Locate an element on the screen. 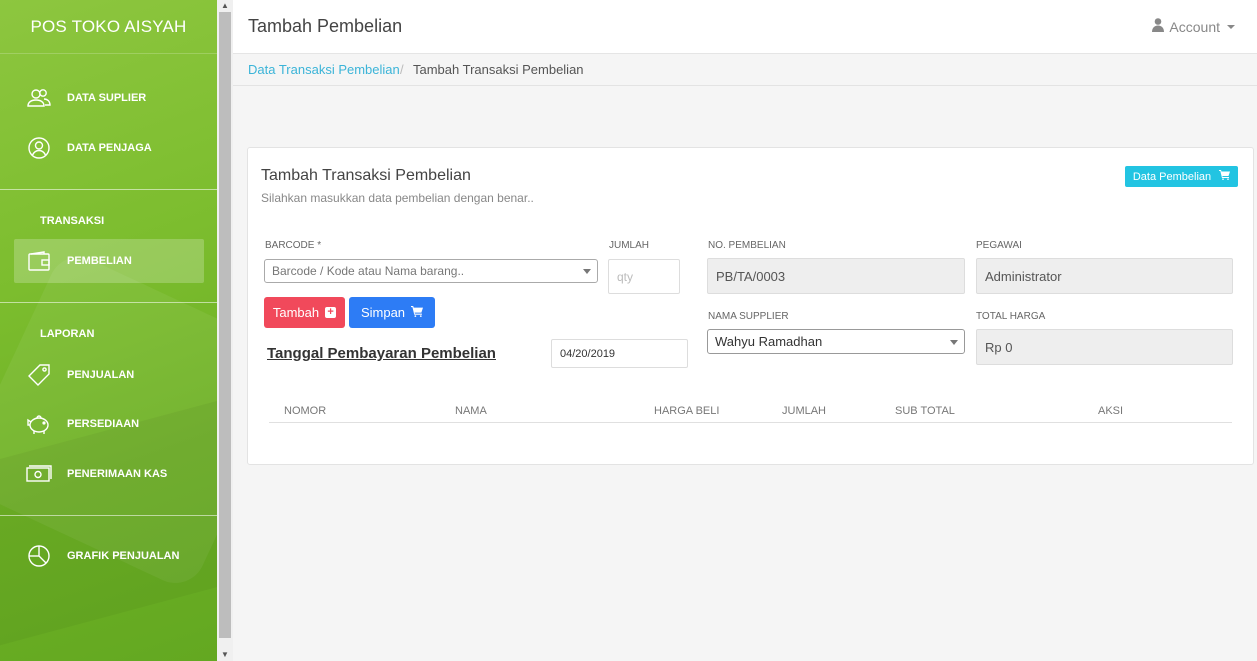 Image resolution: width=1257 pixels, height=661 pixels. users-icon is located at coordinates (39, 98).